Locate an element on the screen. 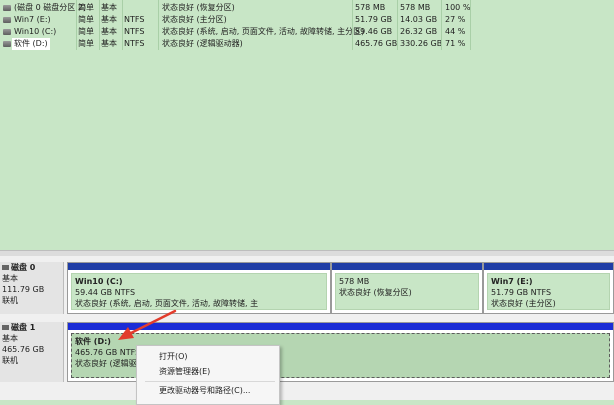 This screenshot has width=614, height=405. annotation-arrow-icon is located at coordinates (147, 324).